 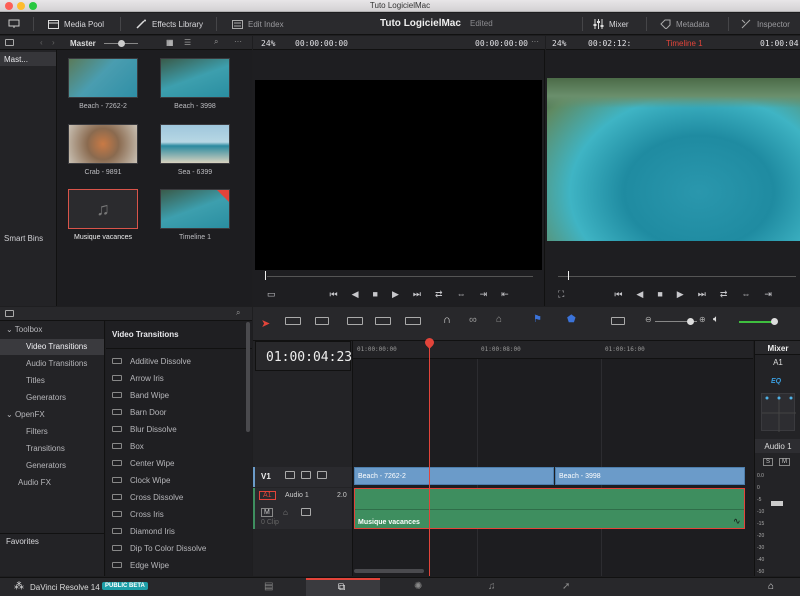 I want to click on timeline-video-clip: Beach - 7262-2, so click(x=454, y=476).